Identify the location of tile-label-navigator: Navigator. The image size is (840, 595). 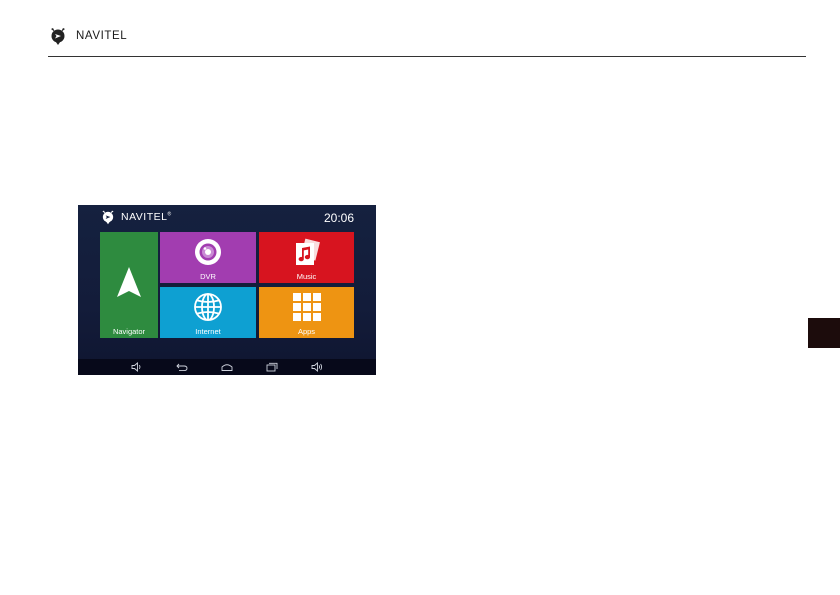
(129, 331).